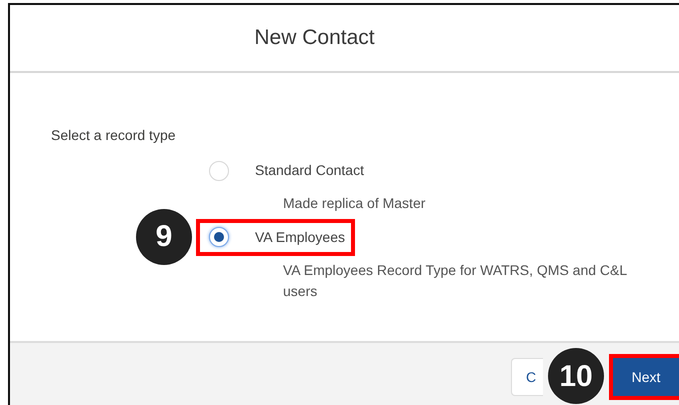 The height and width of the screenshot is (405, 679). Describe the element at coordinates (113, 135) in the screenshot. I see `prompt-text: Select a record type` at that location.